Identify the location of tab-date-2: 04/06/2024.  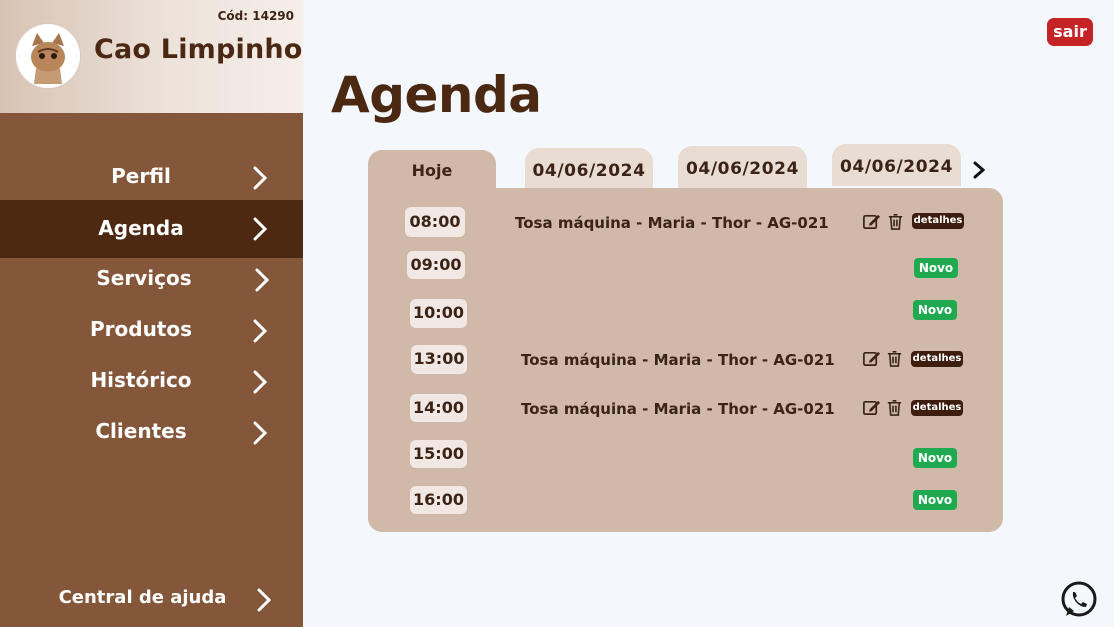
(742, 167).